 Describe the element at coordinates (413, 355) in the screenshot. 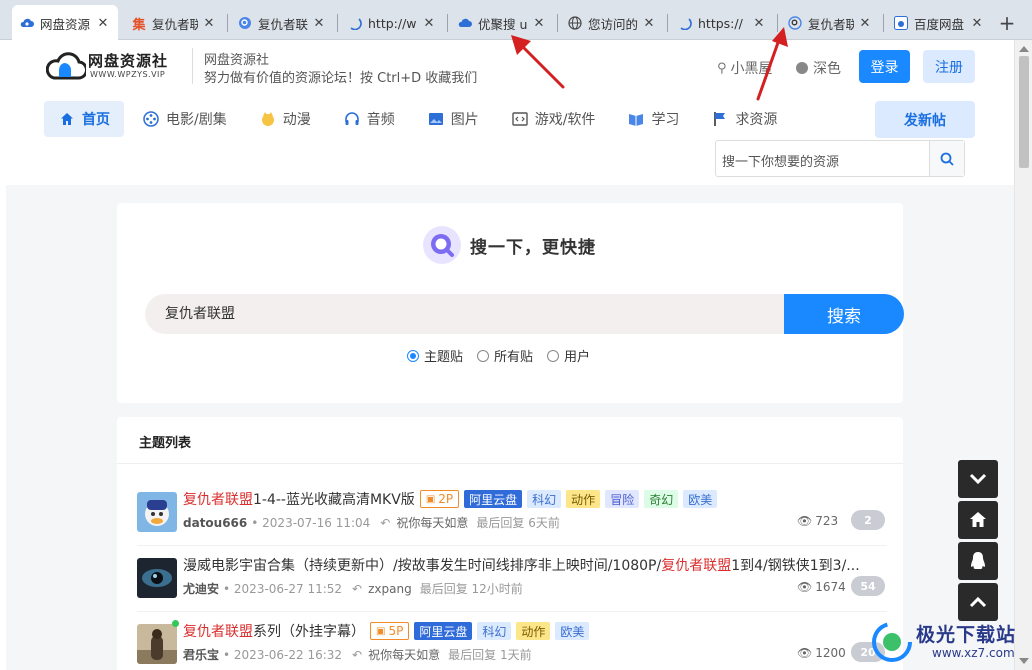

I see `radio-dot` at that location.